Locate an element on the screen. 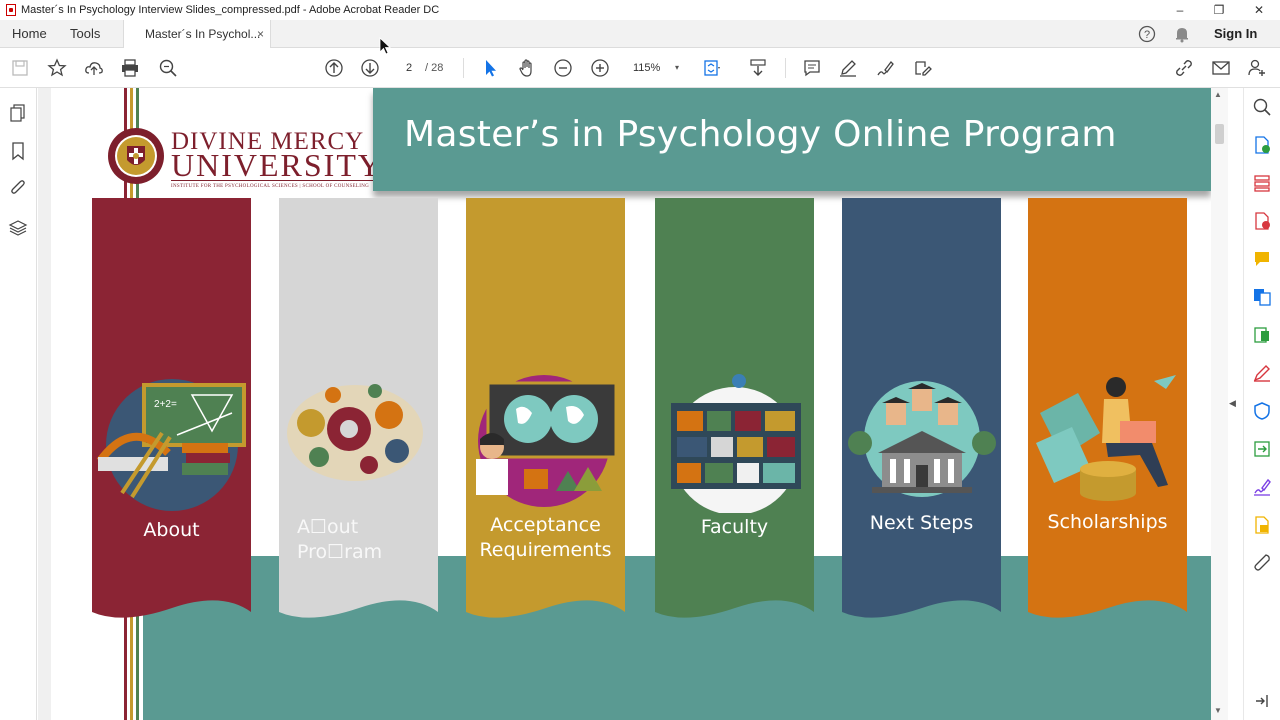  notifications-bell-icon is located at coordinates (1182, 34).